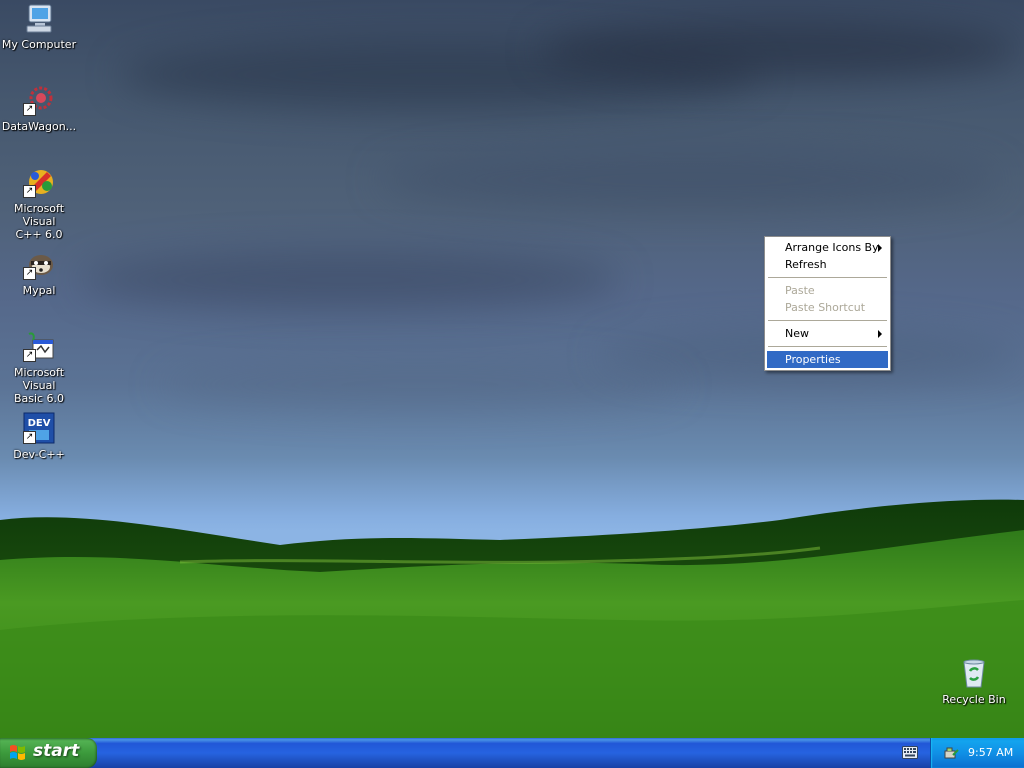 The image size is (1024, 768). I want to click on menu-item-paste-shortcut: Paste Shortcut, so click(827, 307).